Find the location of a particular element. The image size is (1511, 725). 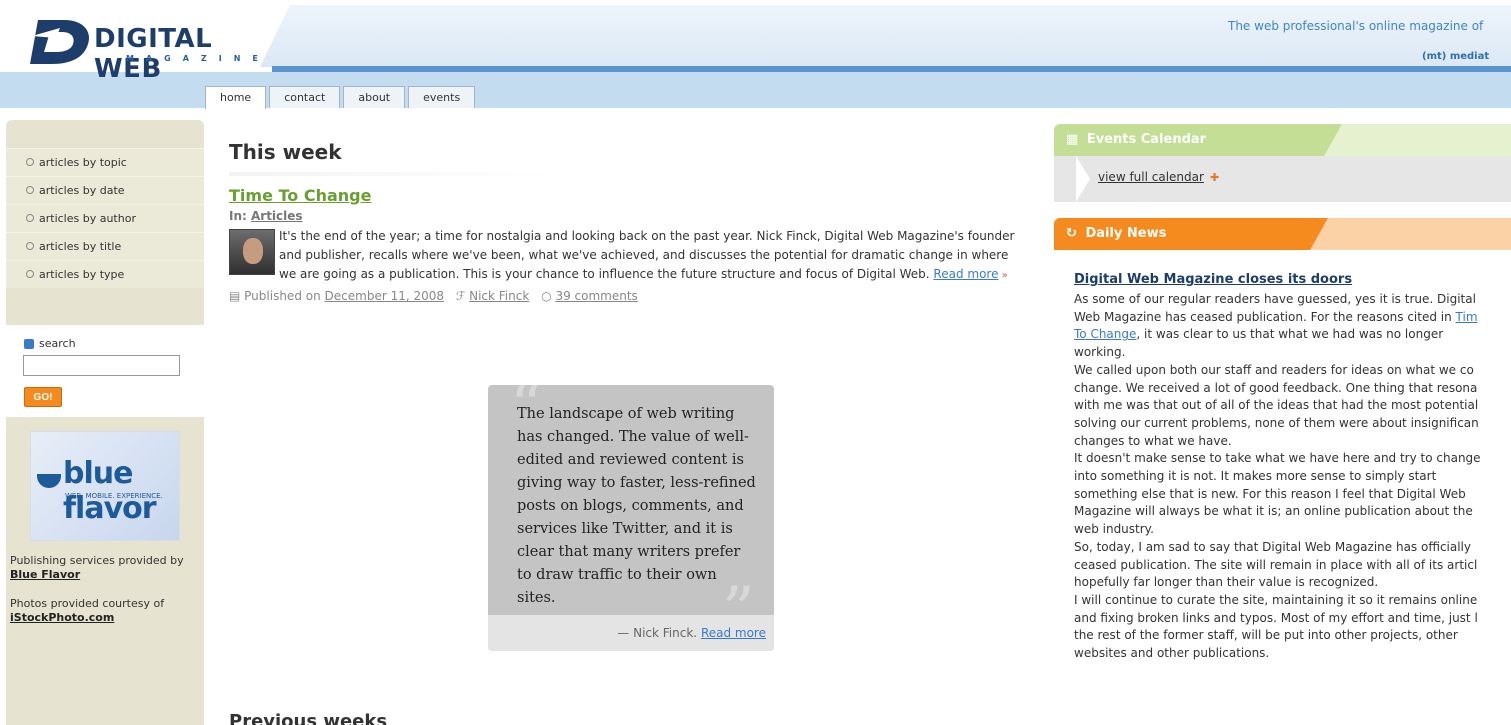

publish-date-link: December 11, 2008 is located at coordinates (384, 296).